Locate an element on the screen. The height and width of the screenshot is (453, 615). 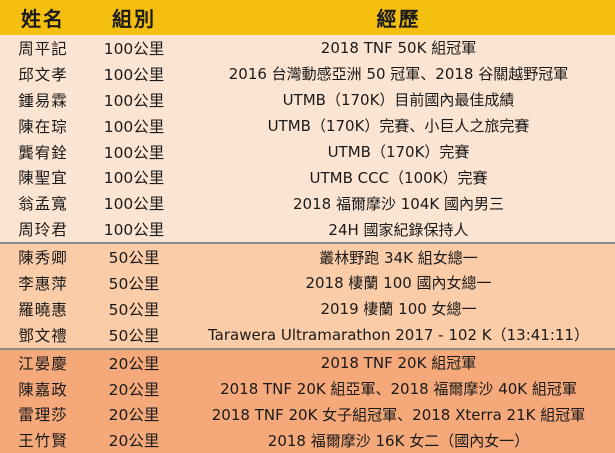
athlete-name-cell: 周玲君 is located at coordinates (43, 230).